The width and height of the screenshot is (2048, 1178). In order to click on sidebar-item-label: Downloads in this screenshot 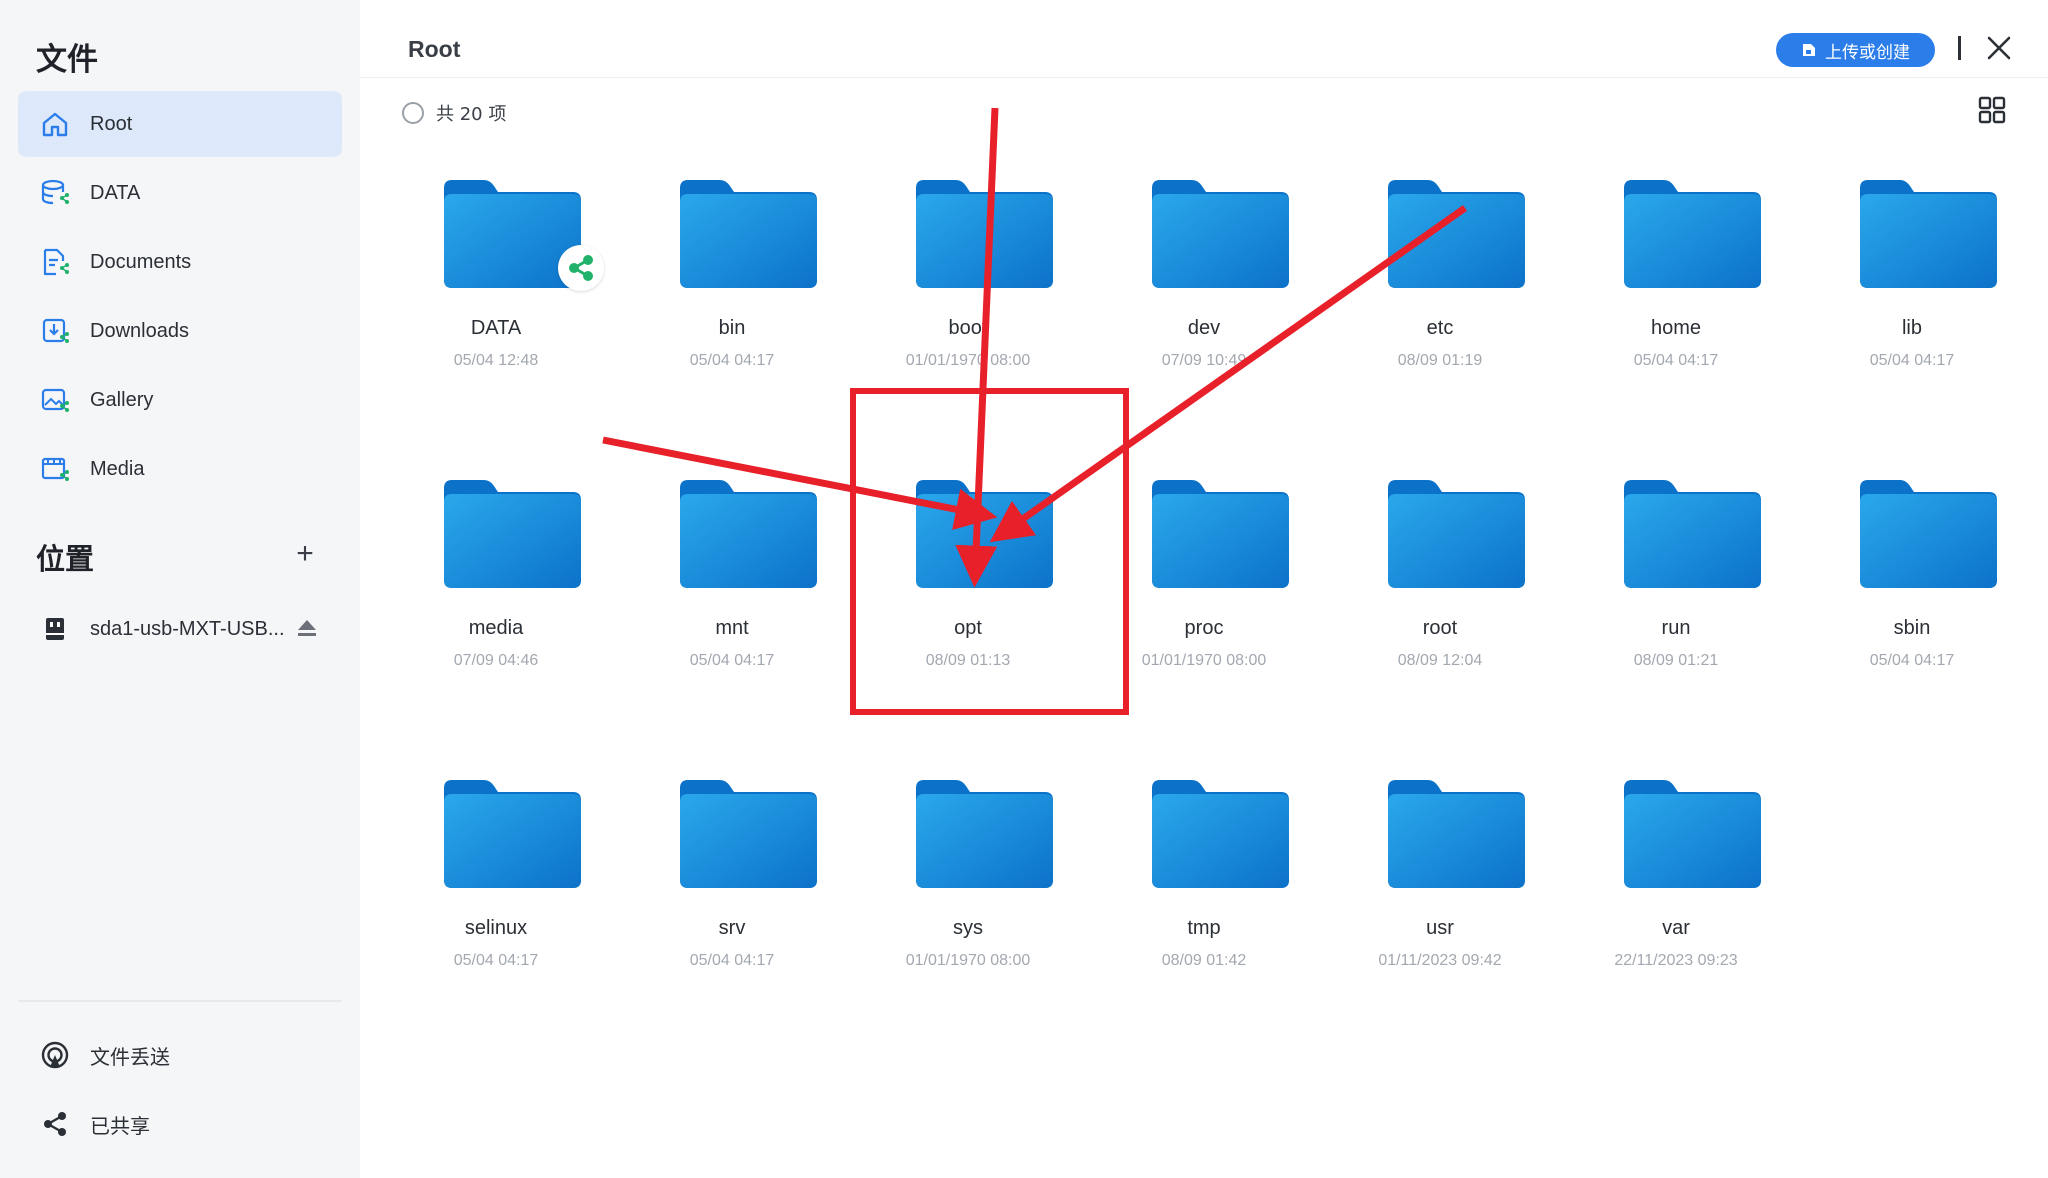, I will do `click(139, 330)`.